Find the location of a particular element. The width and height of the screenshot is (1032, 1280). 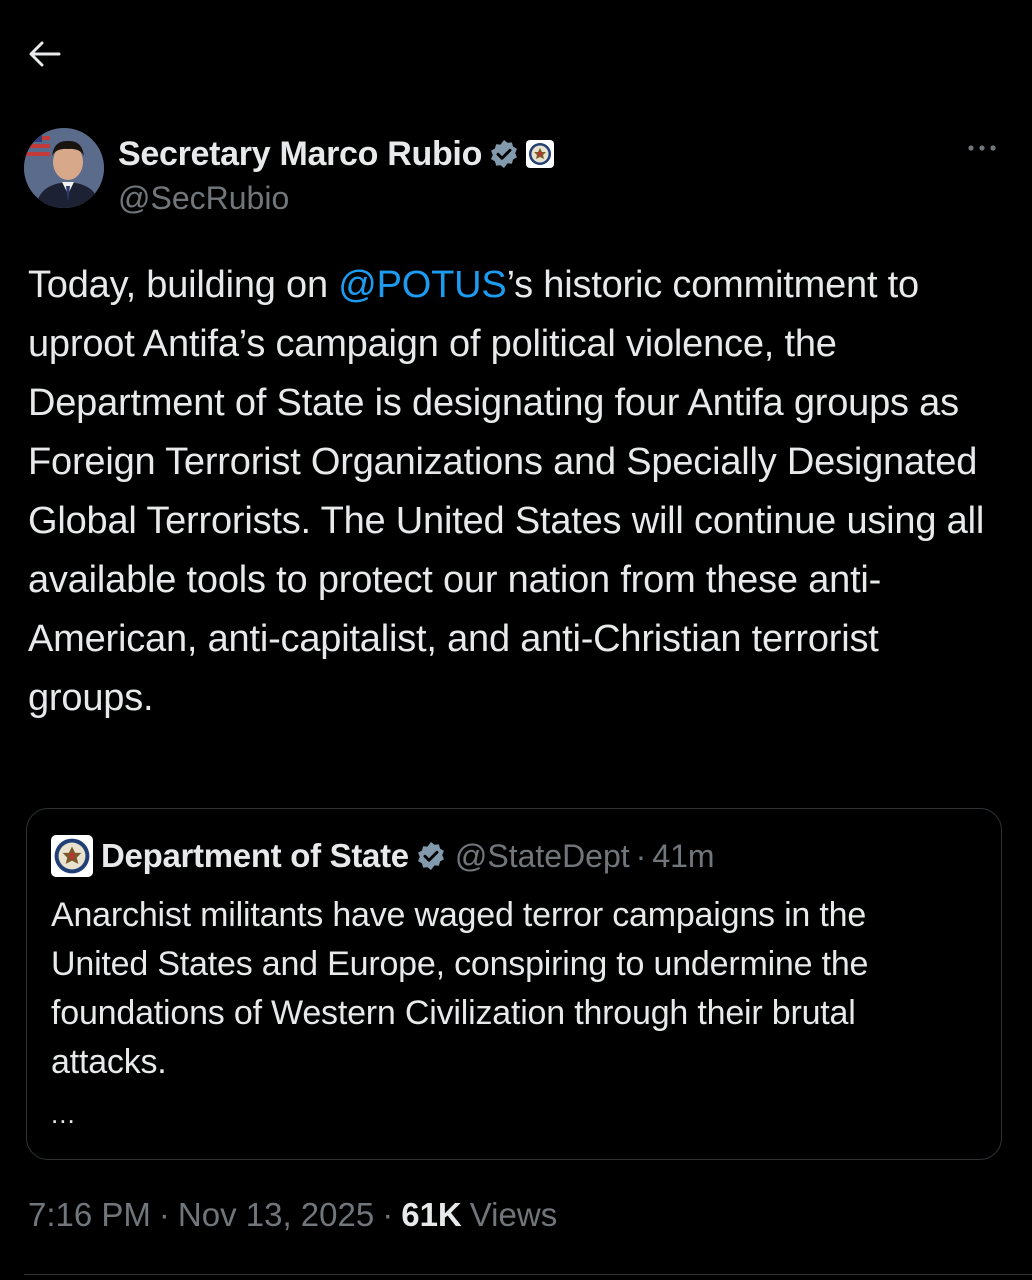

more-options-button is located at coordinates (982, 148).